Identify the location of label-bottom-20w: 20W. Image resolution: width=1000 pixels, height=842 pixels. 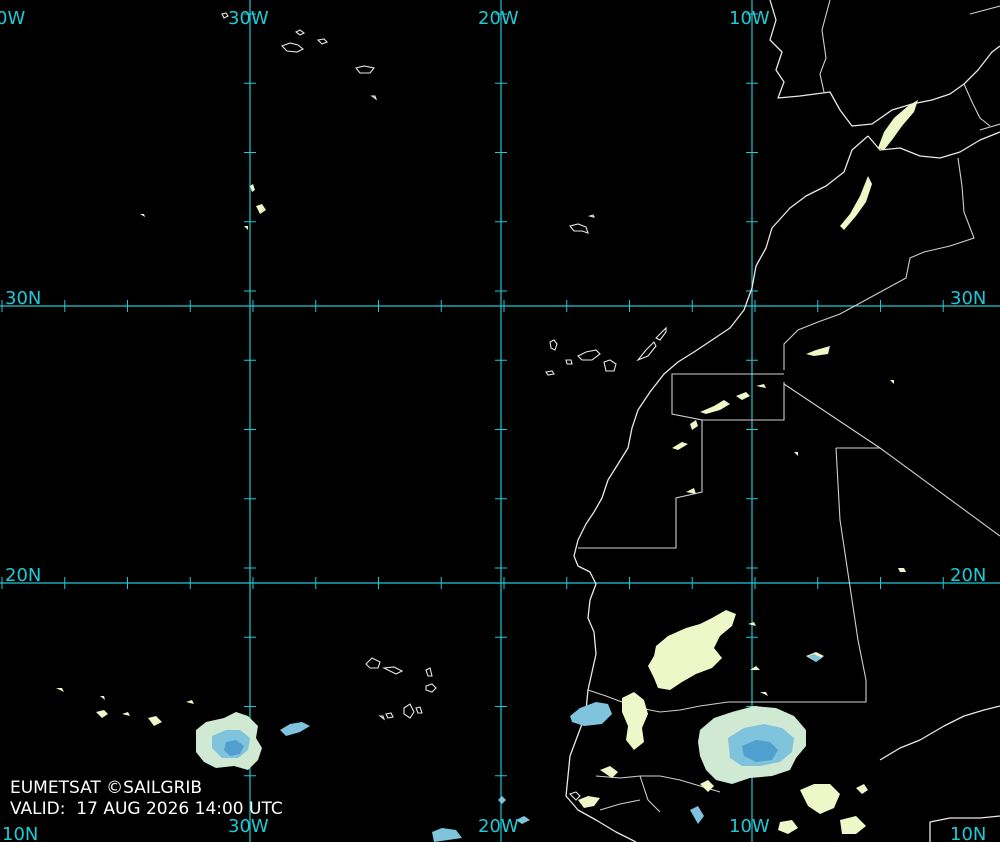
(498, 826).